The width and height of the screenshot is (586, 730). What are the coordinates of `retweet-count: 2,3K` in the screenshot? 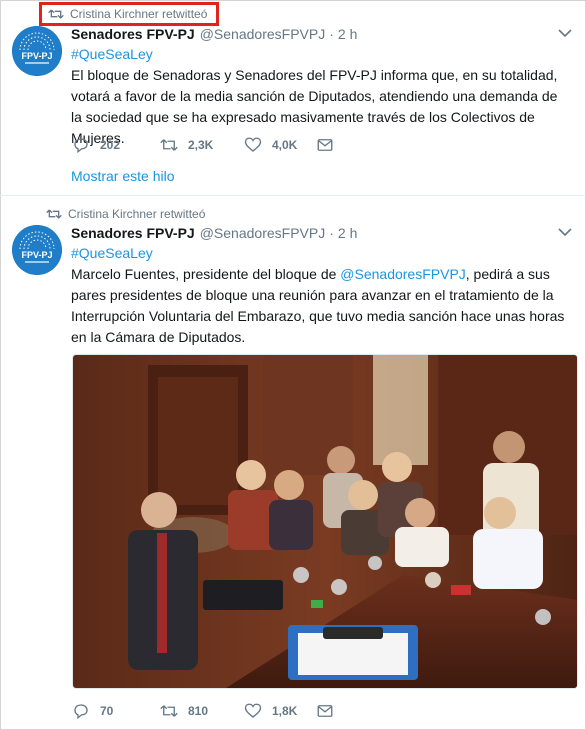 It's located at (201, 145).